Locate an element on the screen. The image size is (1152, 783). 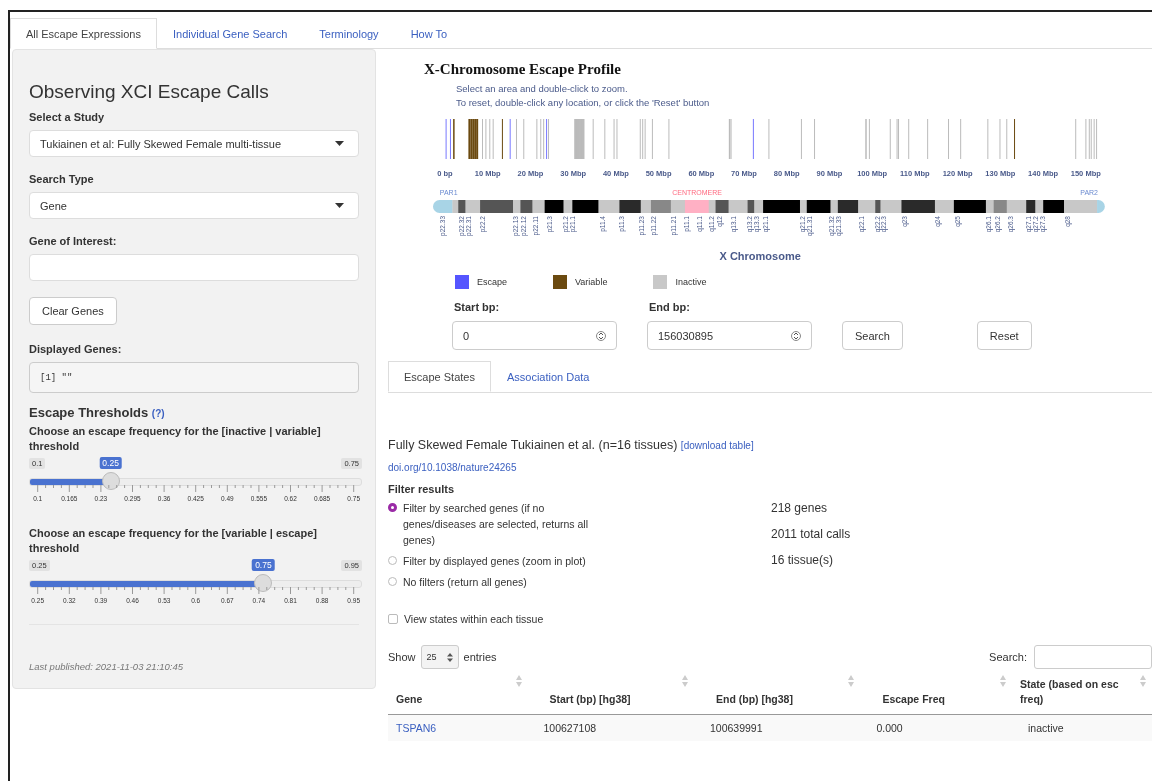
updown-icon is located at coordinates (449, 657).